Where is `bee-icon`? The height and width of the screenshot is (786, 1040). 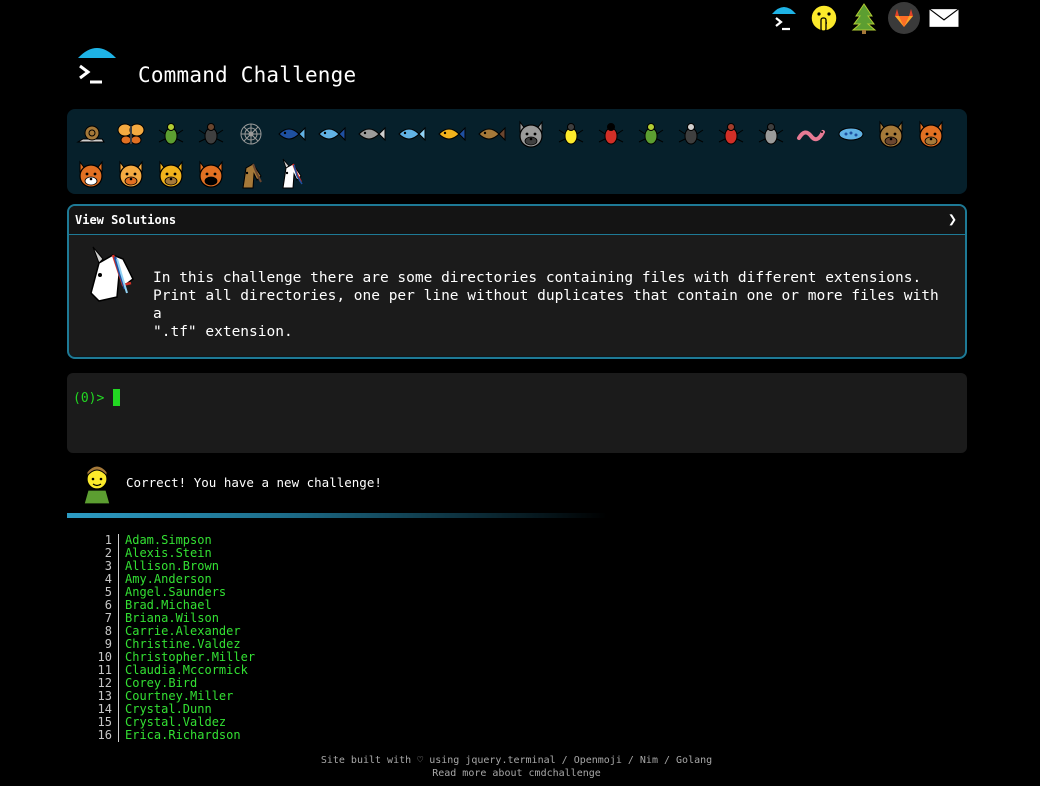 bee-icon is located at coordinates (571, 134).